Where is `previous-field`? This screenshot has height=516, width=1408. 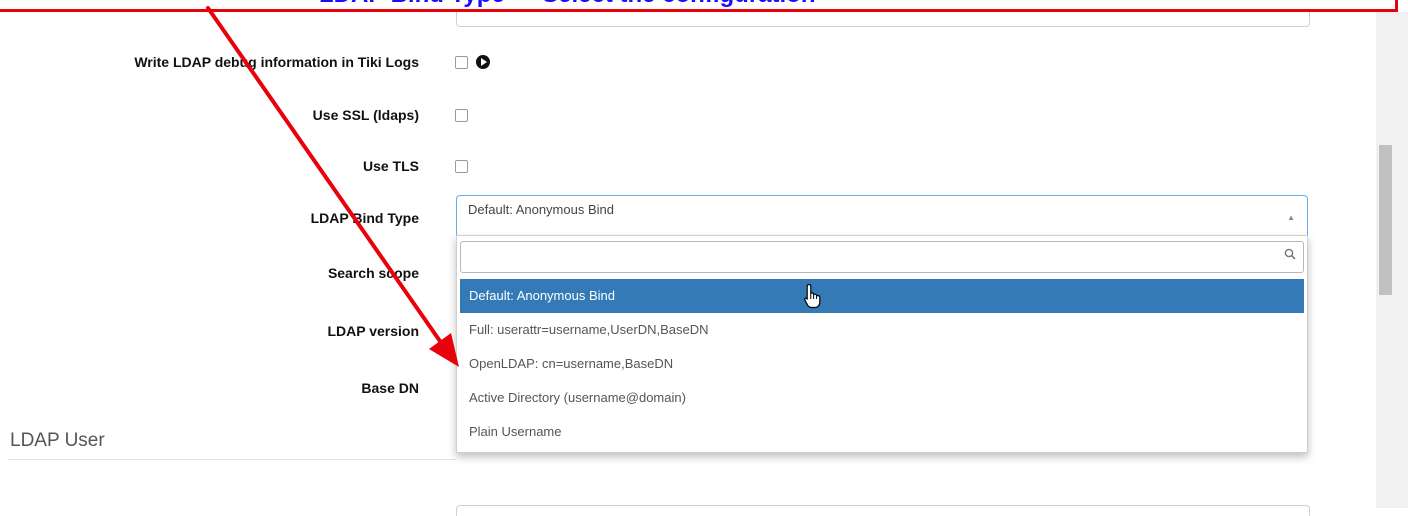
previous-field is located at coordinates (883, 19).